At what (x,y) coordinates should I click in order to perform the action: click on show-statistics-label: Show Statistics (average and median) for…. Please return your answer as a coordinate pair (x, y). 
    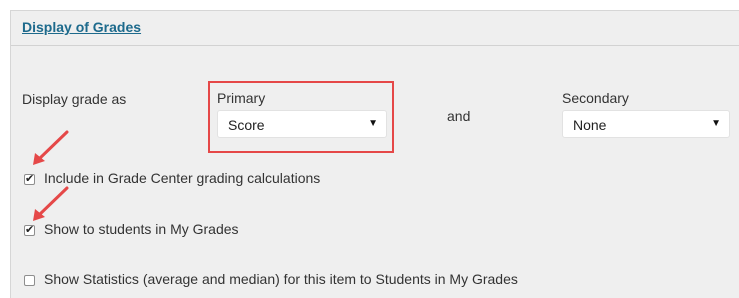
    Looking at the image, I should click on (281, 279).